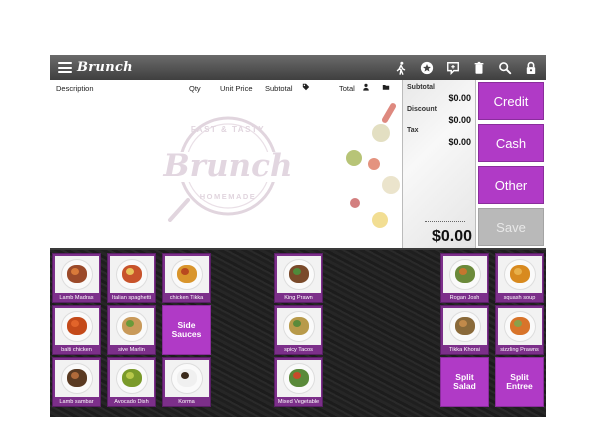 The width and height of the screenshot is (606, 448). I want to click on product-tile-split-salad: Split Salad, so click(464, 382).